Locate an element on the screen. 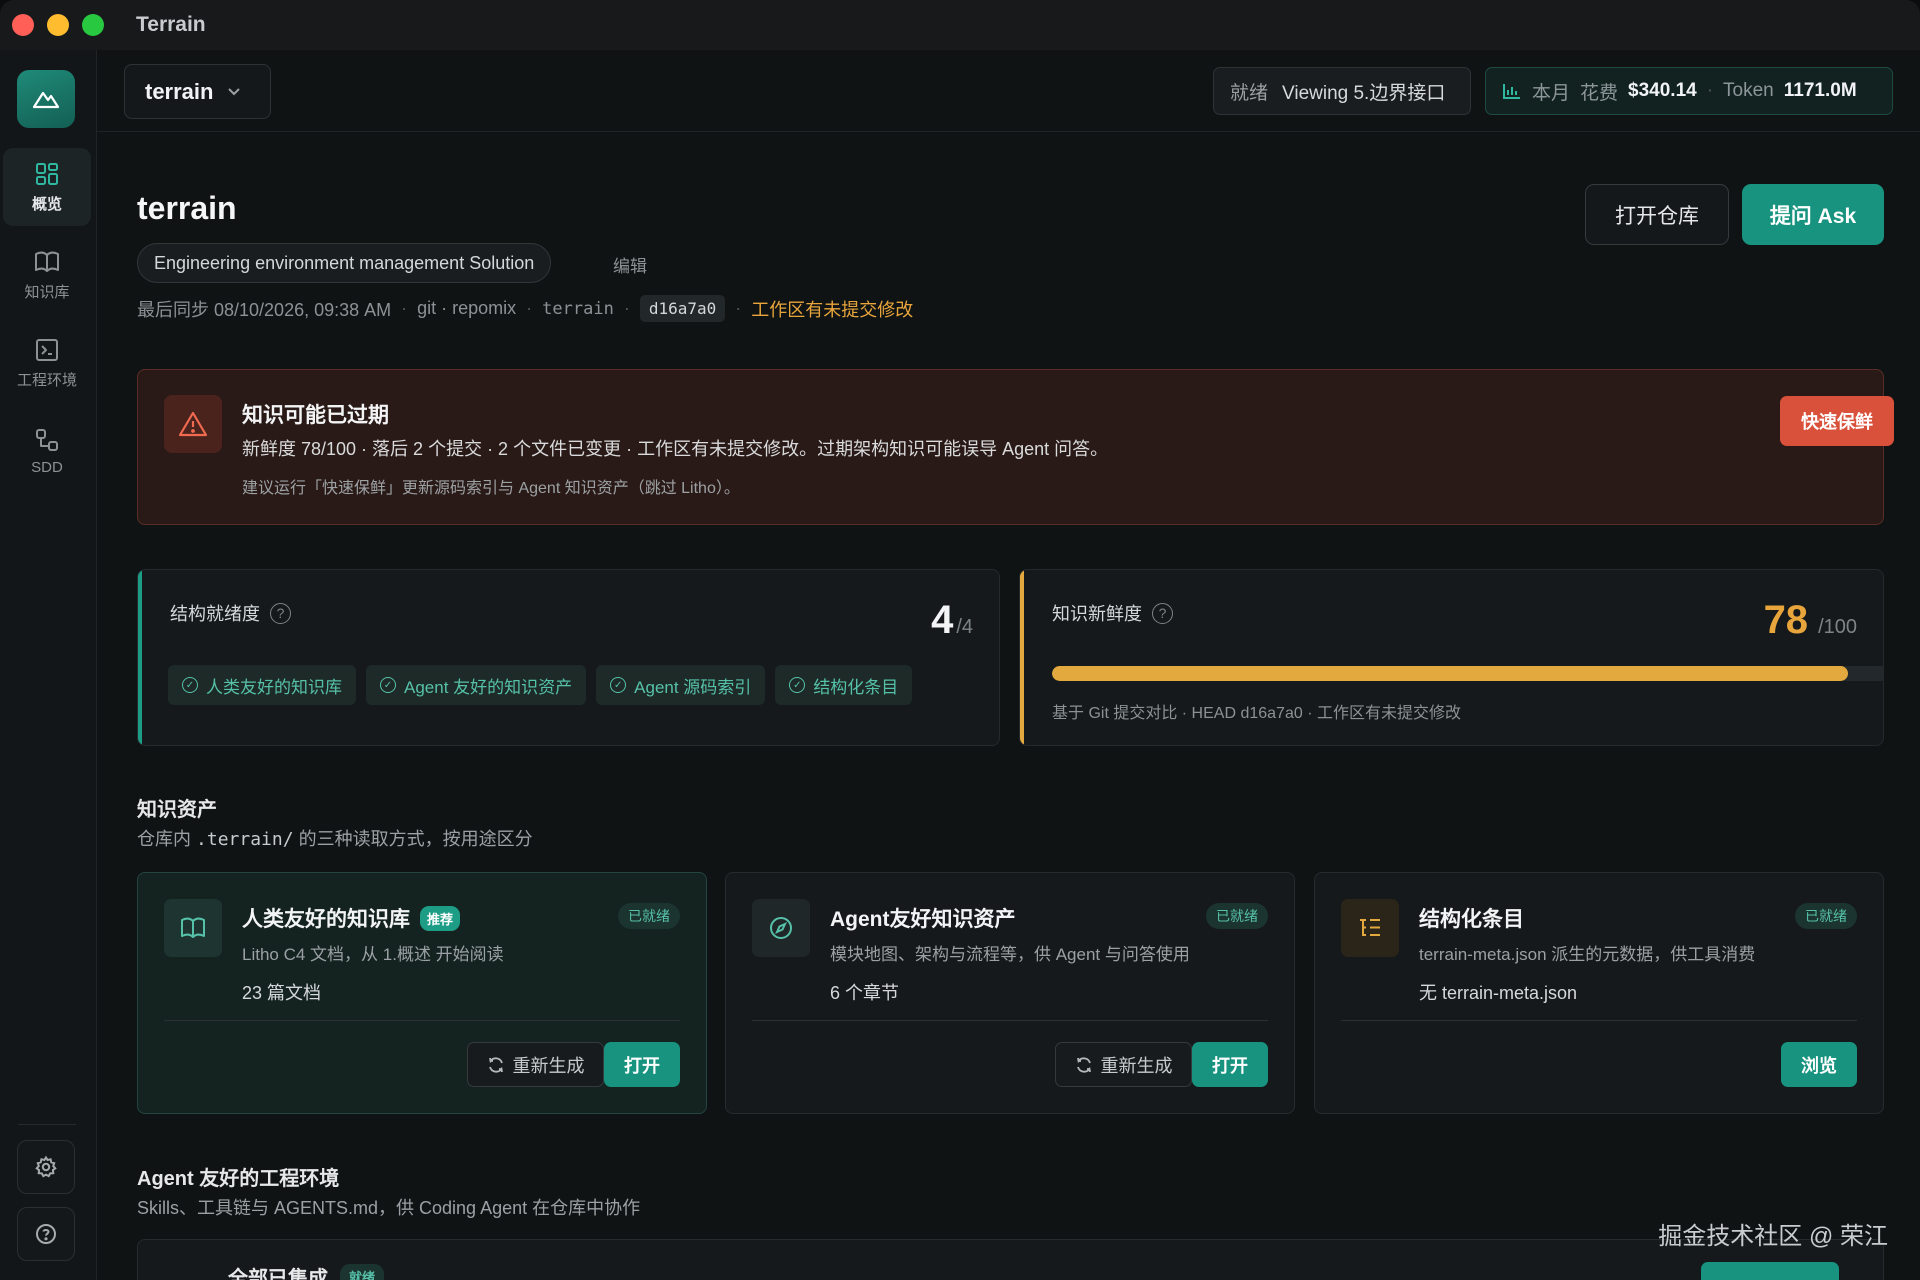  cost-spend-value: $340.14 is located at coordinates (1662, 90).